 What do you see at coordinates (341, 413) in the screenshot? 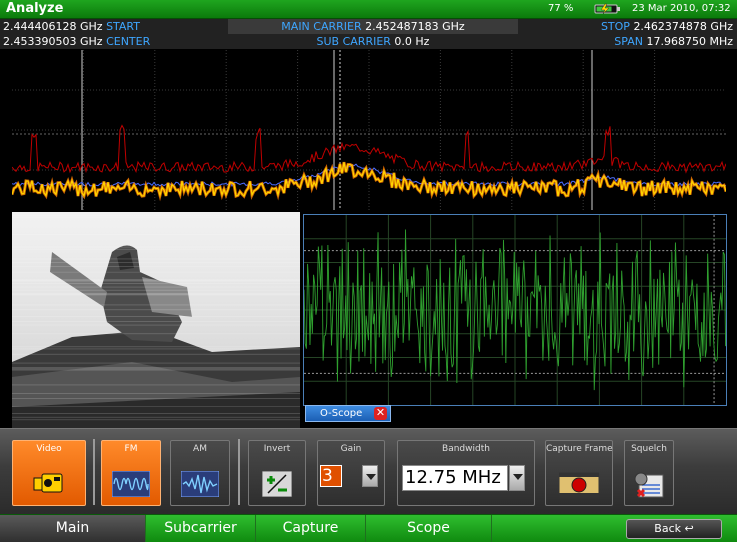
I see `oscope-tab-label: O-Scope` at bounding box center [341, 413].